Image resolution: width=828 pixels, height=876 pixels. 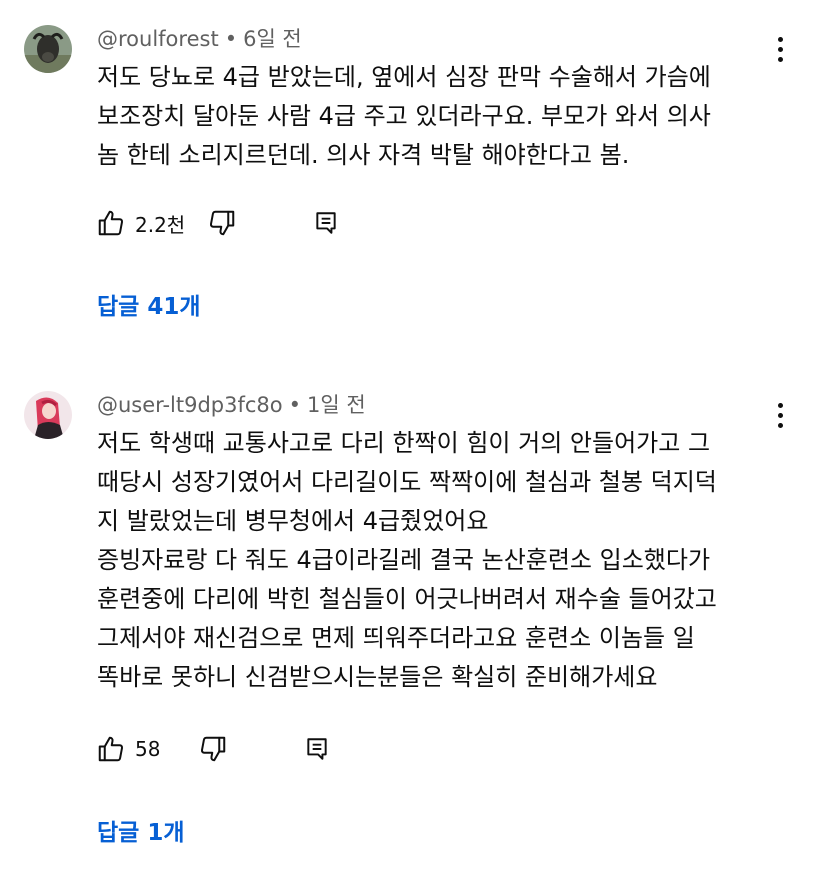 What do you see at coordinates (407, 599) in the screenshot?
I see `comment-line: 훈련중에 다리에 박힌 철심들이 어긋나버려서 재수술 들어갔고` at bounding box center [407, 599].